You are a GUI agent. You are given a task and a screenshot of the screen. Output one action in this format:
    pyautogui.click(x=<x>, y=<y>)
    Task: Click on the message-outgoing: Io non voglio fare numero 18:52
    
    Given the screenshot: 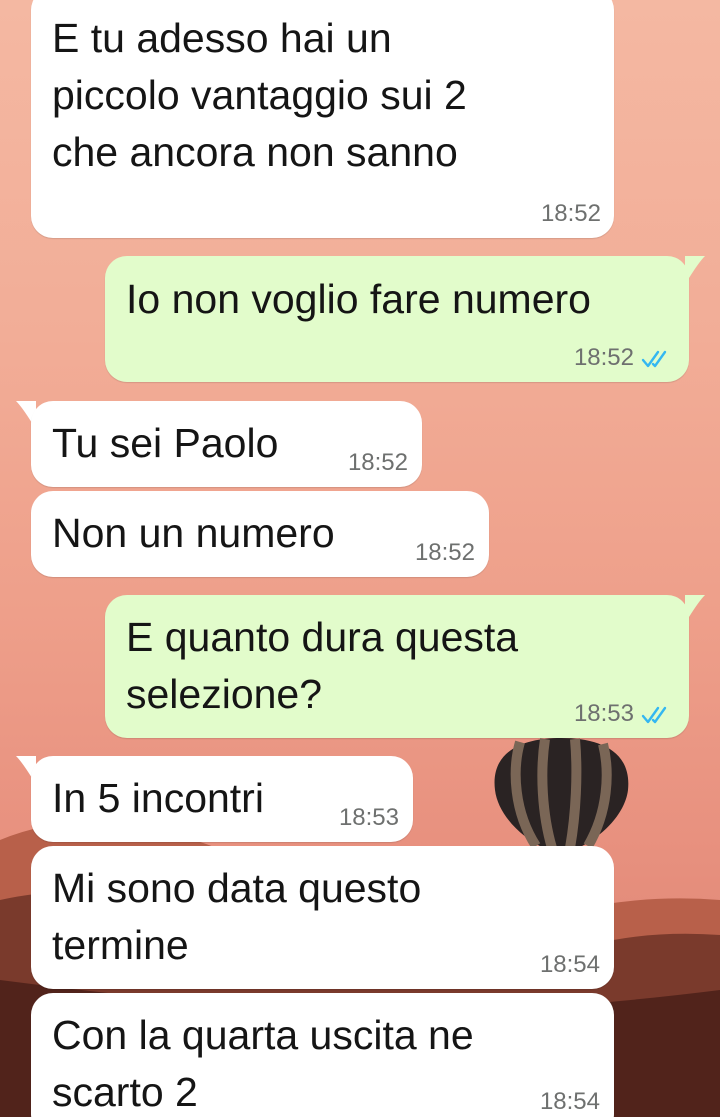 What is the action you would take?
    pyautogui.click(x=397, y=319)
    